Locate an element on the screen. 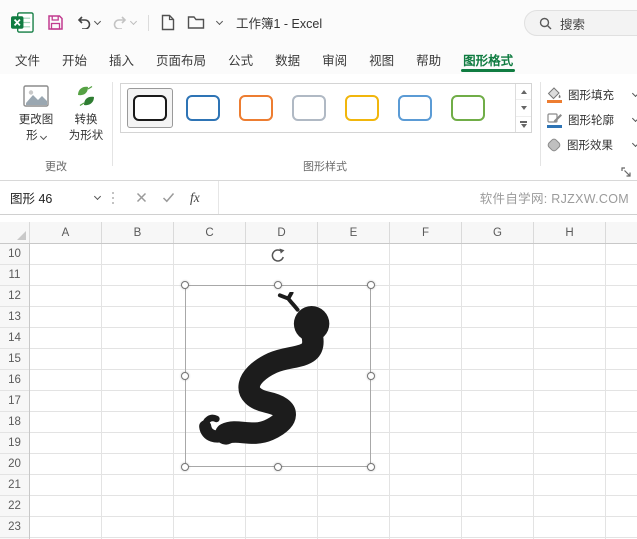  shape-style-swatch-gray is located at coordinates (309, 108).